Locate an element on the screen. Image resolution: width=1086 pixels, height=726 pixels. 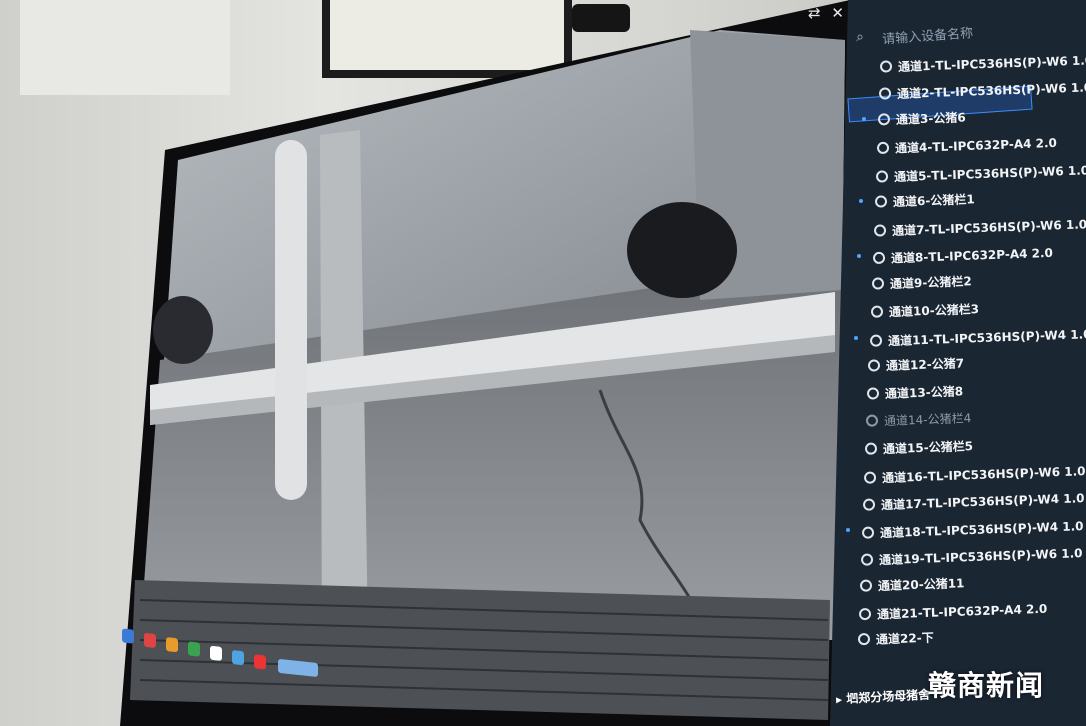
device-item: 通道13-公猪8 is located at coordinates (915, 392).